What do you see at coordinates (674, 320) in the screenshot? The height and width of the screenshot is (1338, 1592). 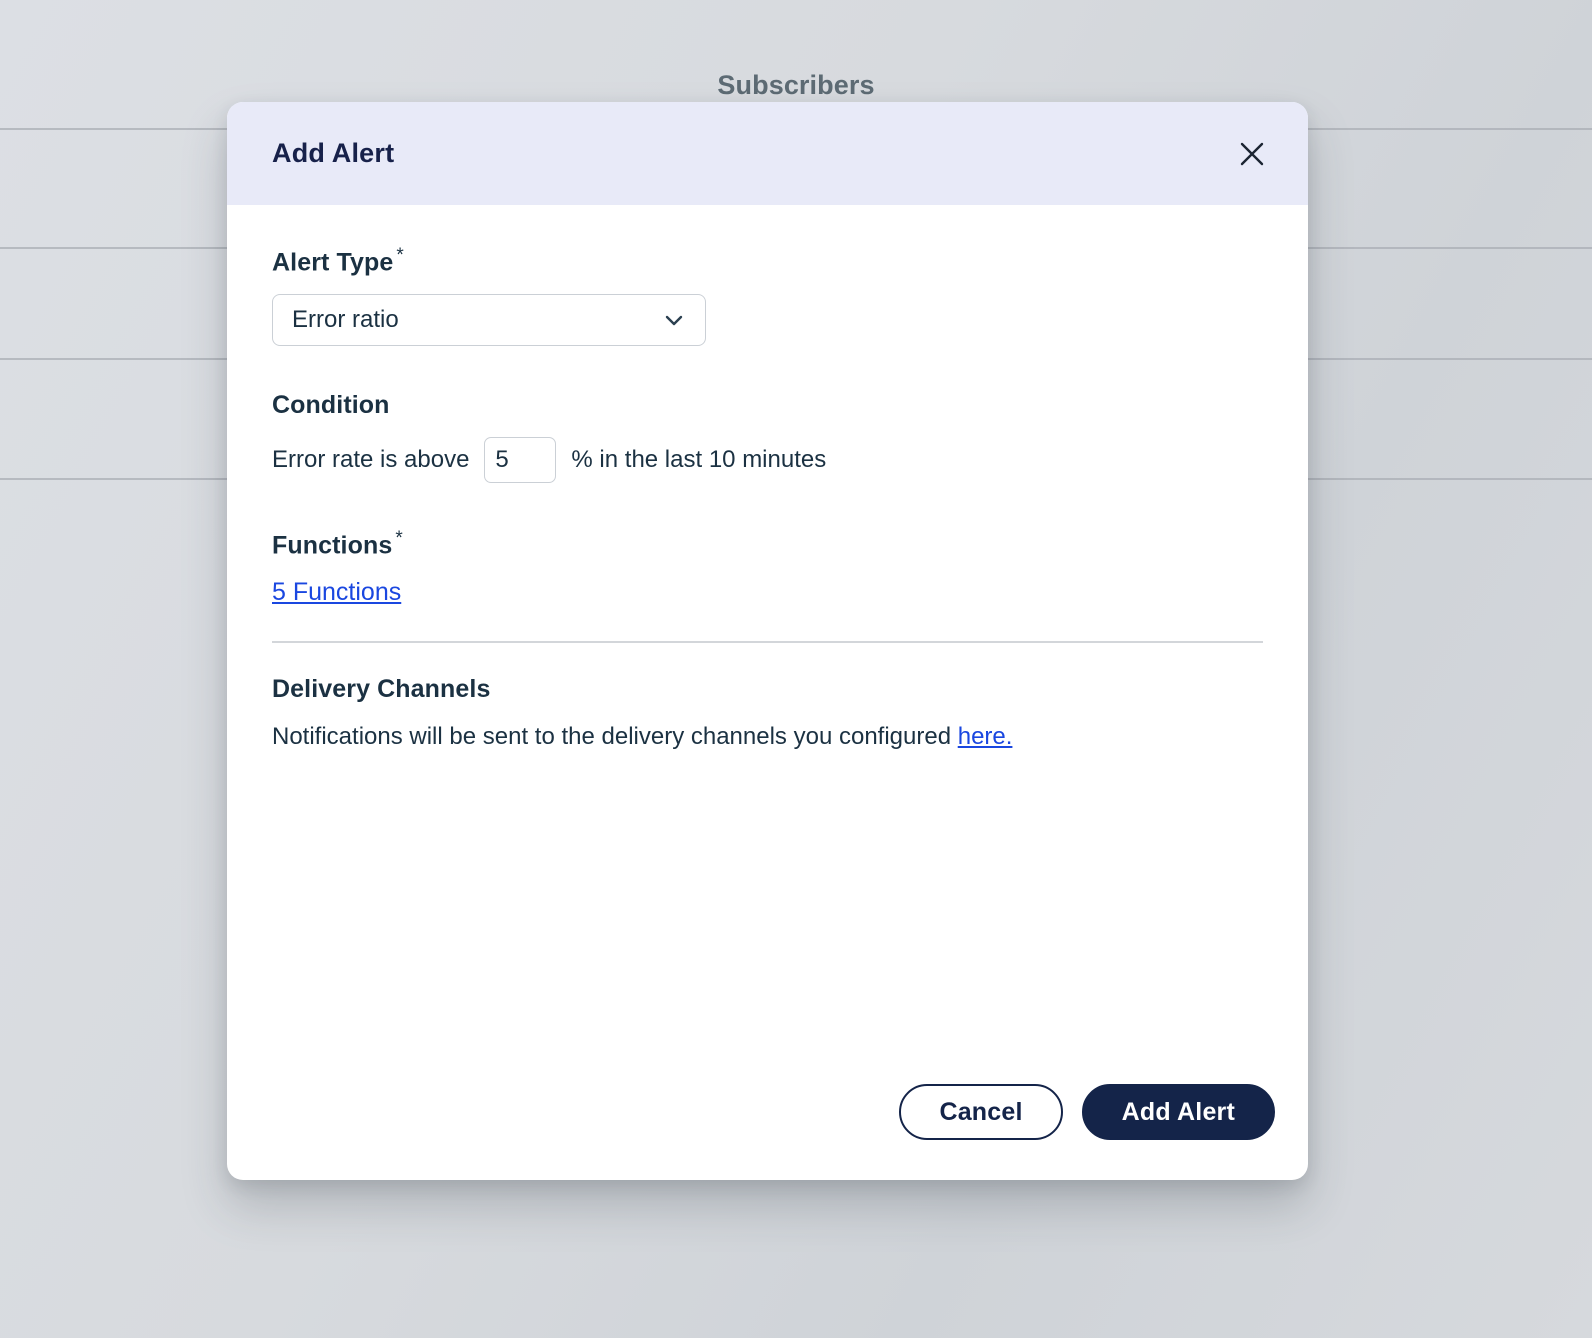 I see `chevron-down-icon` at bounding box center [674, 320].